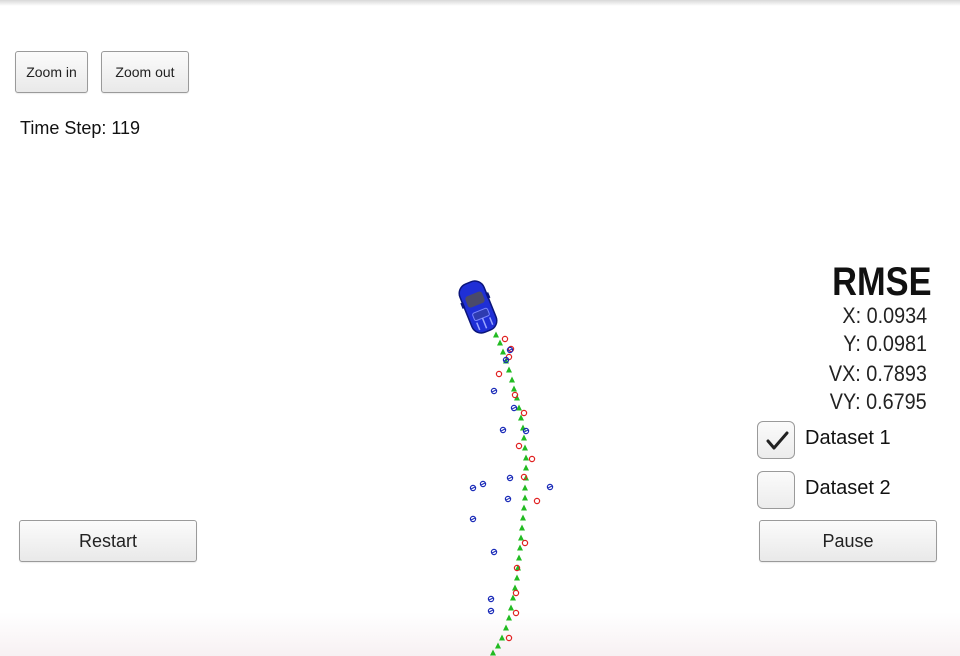 Image resolution: width=960 pixels, height=656 pixels. I want to click on rmse-x-value: X: 0.0934, so click(884, 315).